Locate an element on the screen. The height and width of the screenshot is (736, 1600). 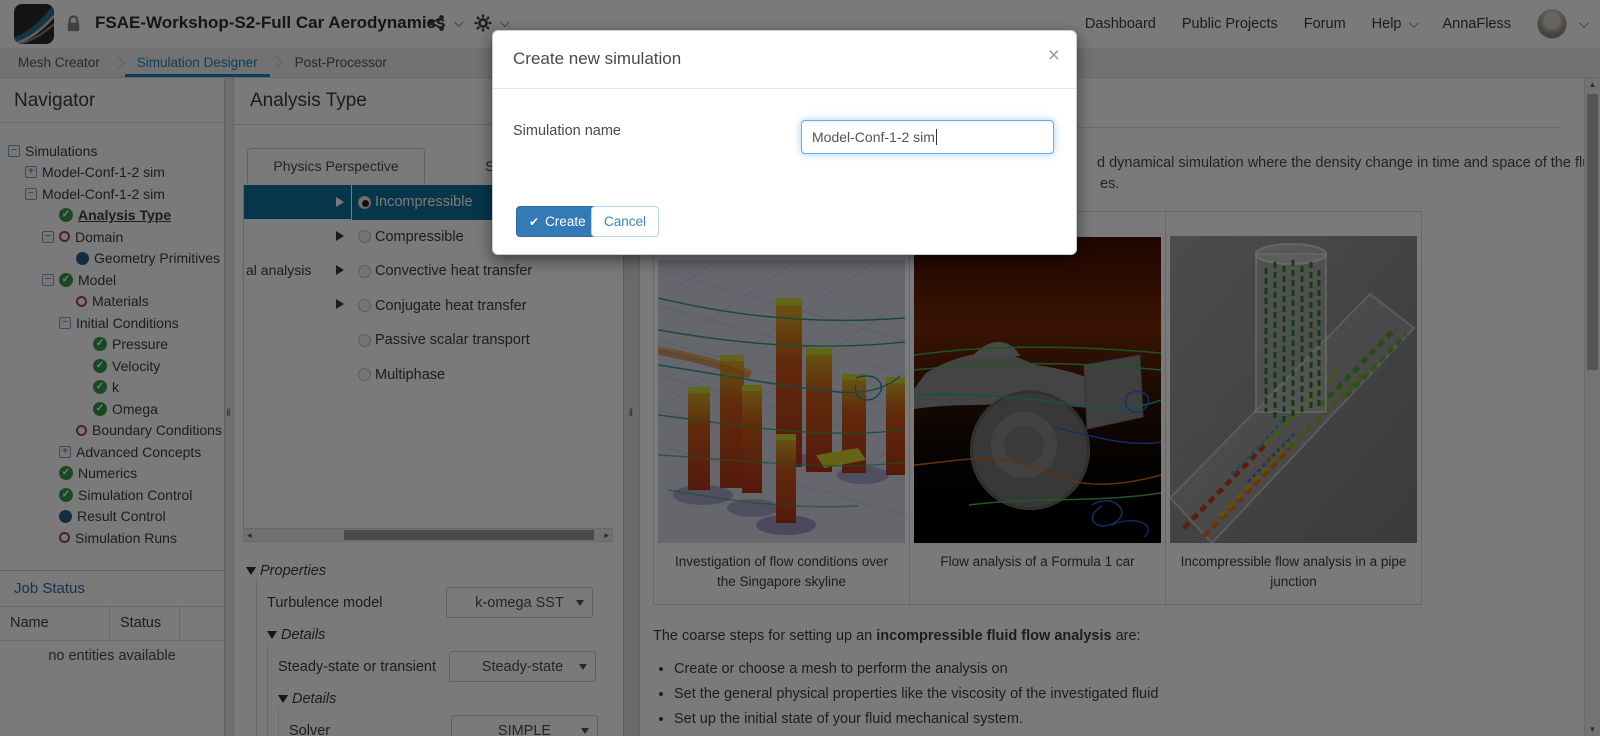
create-button: ✔ Create is located at coordinates (557, 221).